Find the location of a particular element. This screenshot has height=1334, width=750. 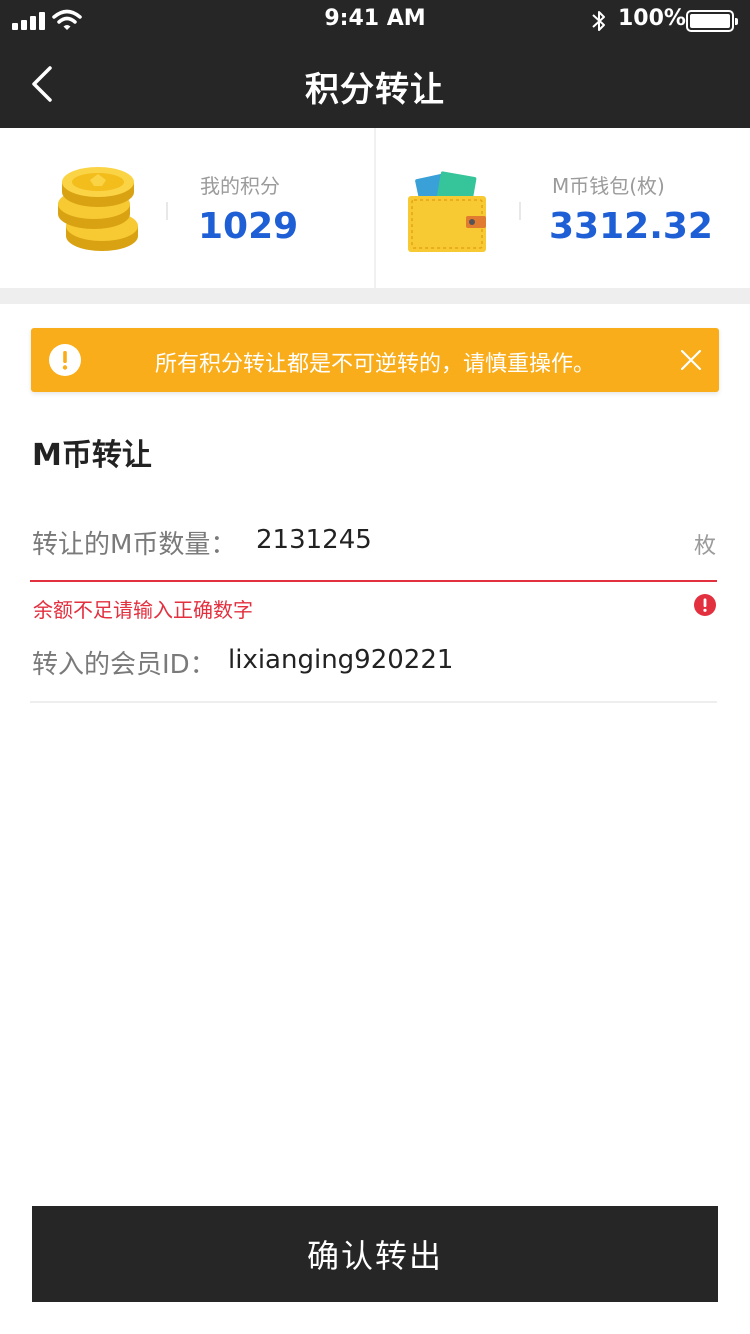

points-value: 1029 is located at coordinates (248, 226).